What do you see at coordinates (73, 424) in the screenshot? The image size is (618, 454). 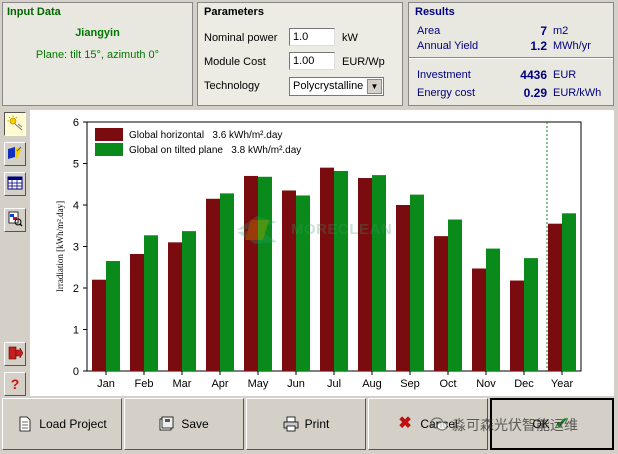 I see `load-project-label: Load Project` at bounding box center [73, 424].